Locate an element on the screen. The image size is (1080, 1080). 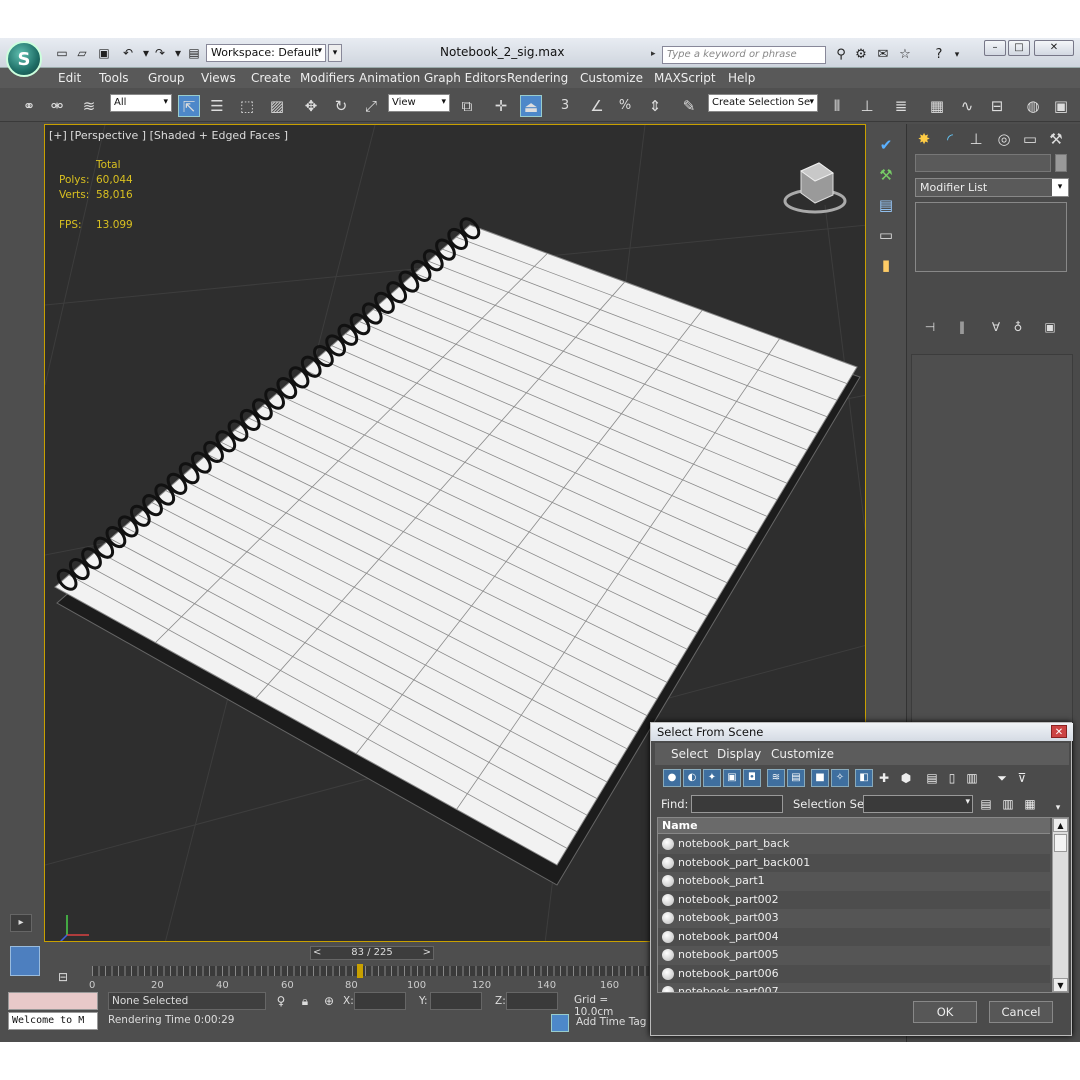
bind-space-warp-icon: ≋ is located at coordinates (89, 106).